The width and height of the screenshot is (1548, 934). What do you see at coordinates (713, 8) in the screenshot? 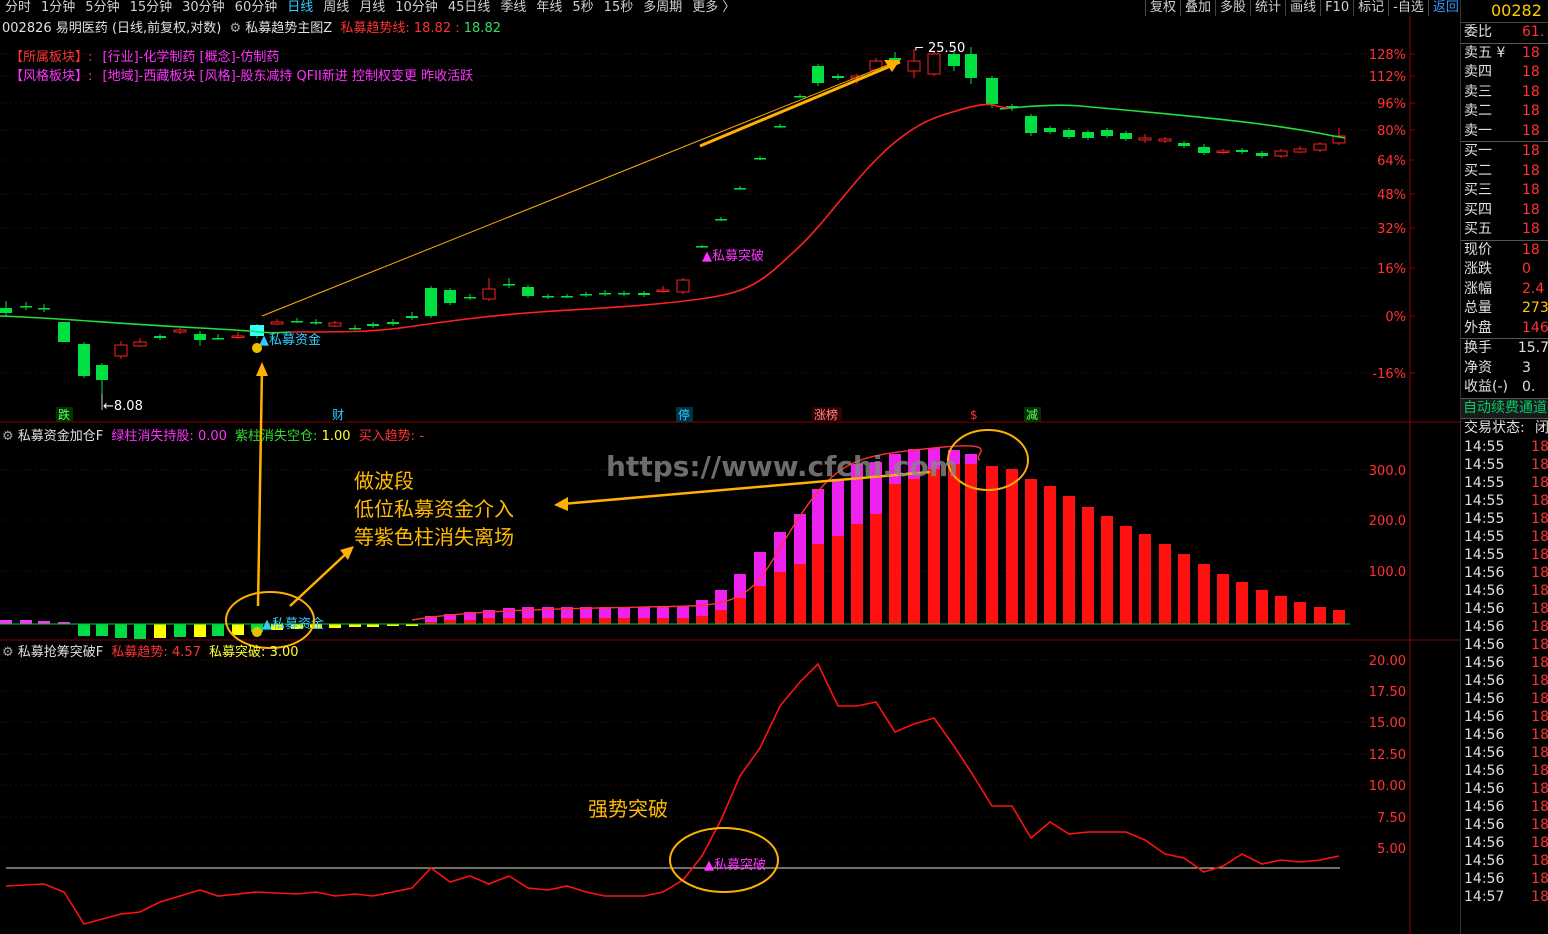
I see `period-tab-16: 更多 〉` at bounding box center [713, 8].